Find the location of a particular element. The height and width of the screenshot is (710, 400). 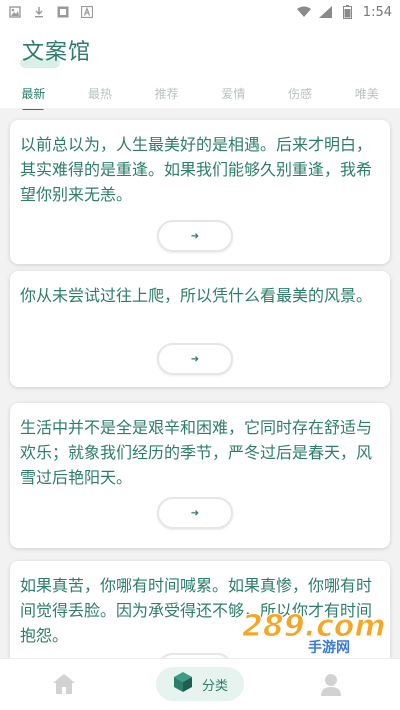

home-icon is located at coordinates (64, 686).